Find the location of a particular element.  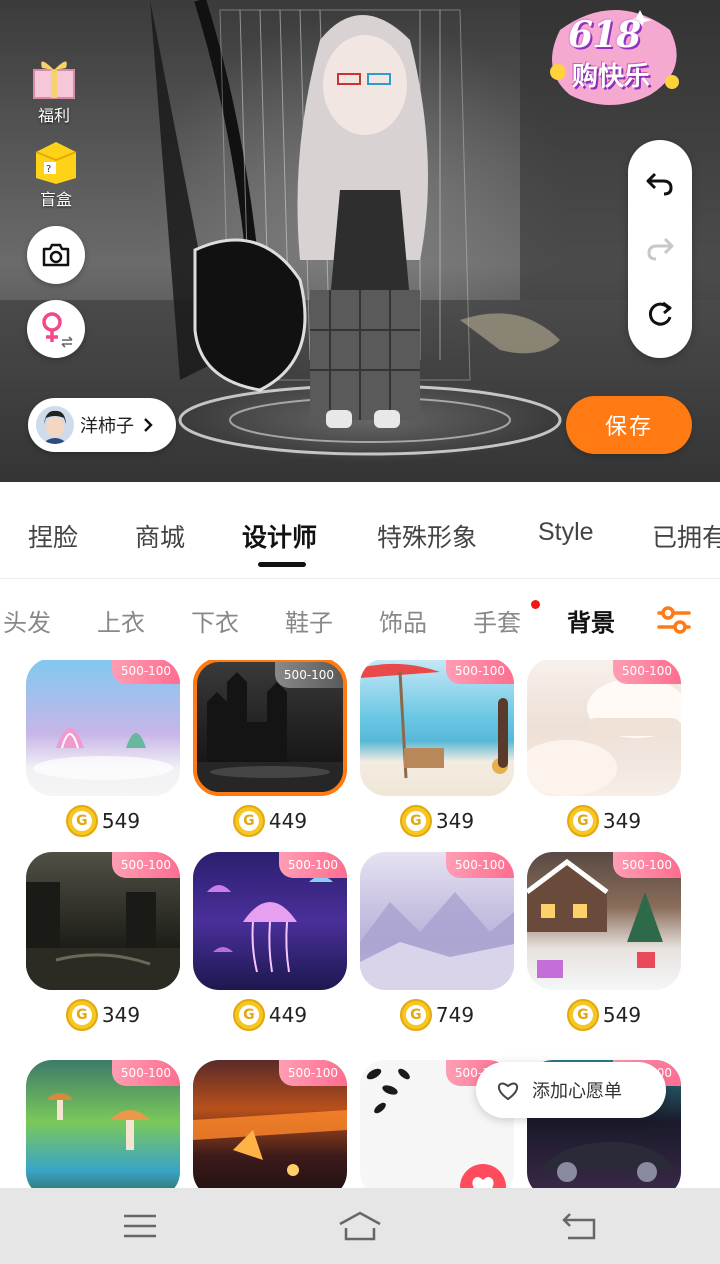

save-button: 保存 is located at coordinates (629, 425).